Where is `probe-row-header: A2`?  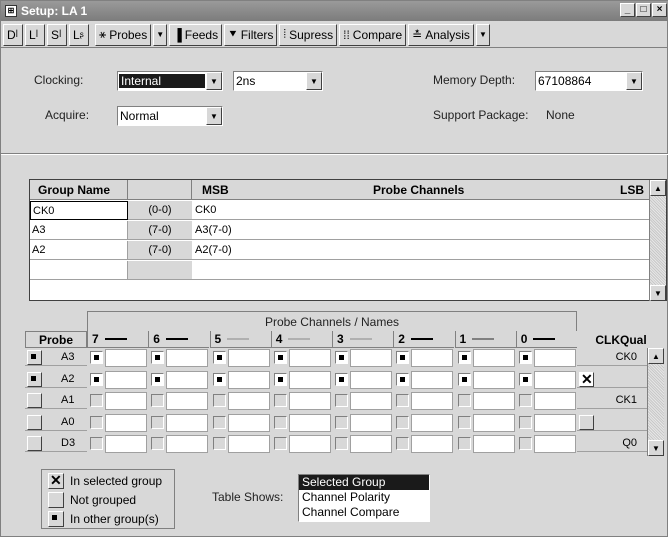 probe-row-header: A2 is located at coordinates (56, 379).